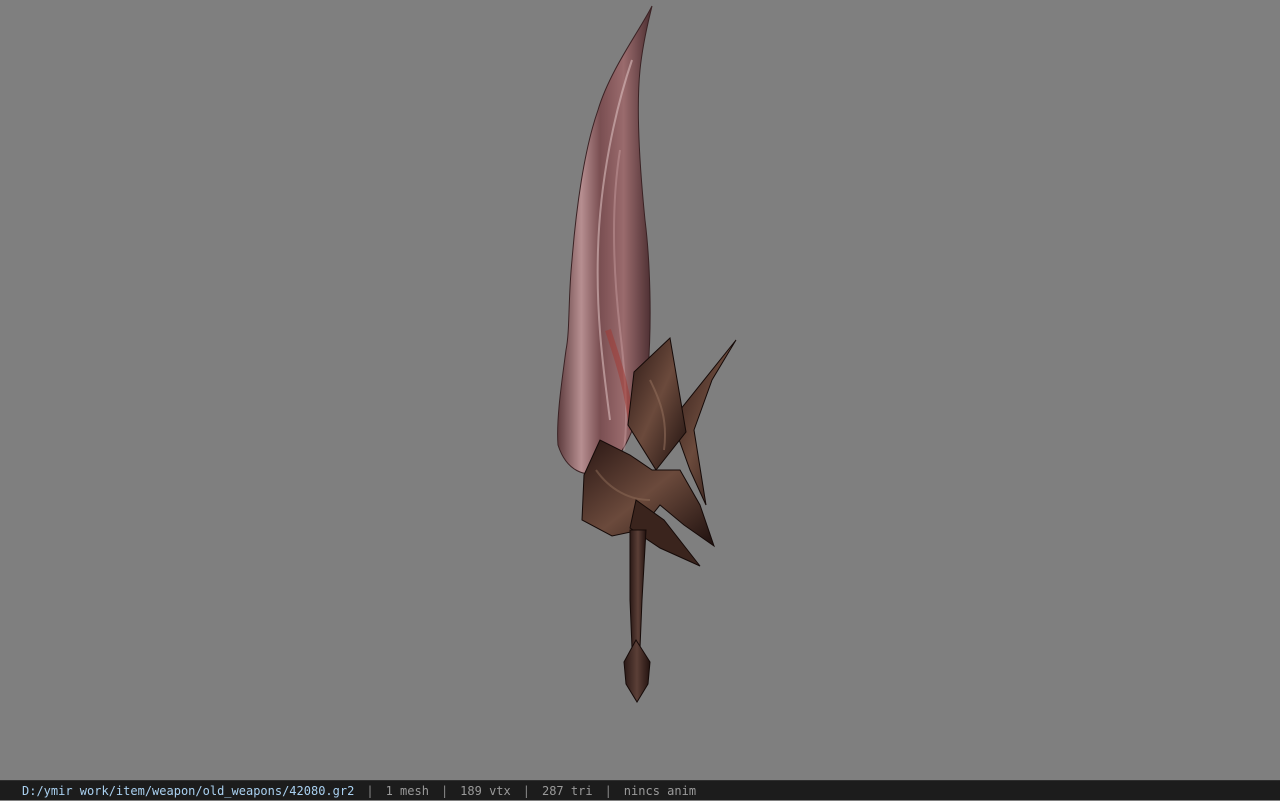 This screenshot has height=801, width=1280. I want to click on triangle-count: 287 tri, so click(567, 790).